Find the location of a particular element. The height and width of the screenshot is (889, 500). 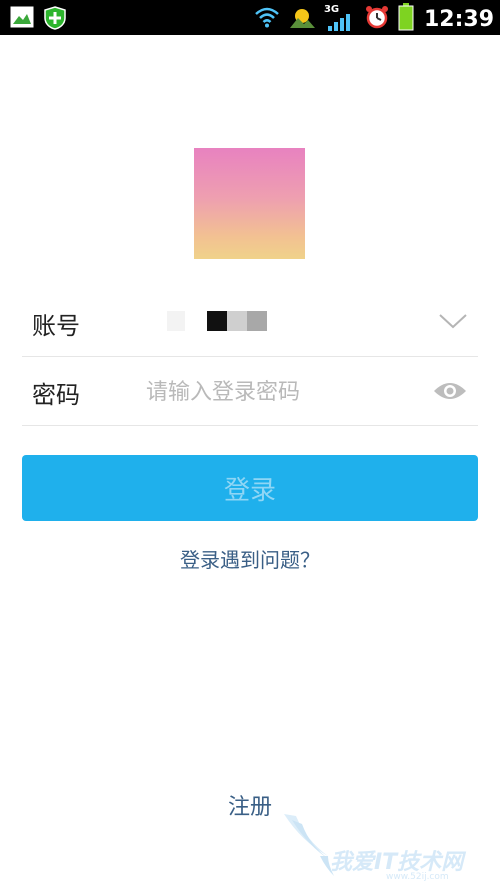

account-label: 账号 is located at coordinates (56, 326).